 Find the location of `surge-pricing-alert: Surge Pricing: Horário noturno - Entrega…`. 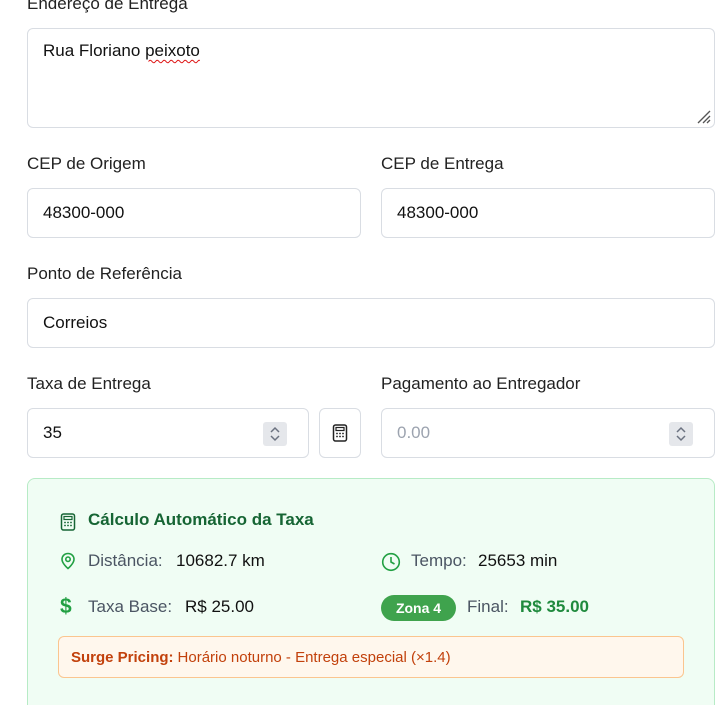

surge-pricing-alert: Surge Pricing: Horário noturno - Entrega… is located at coordinates (371, 657).